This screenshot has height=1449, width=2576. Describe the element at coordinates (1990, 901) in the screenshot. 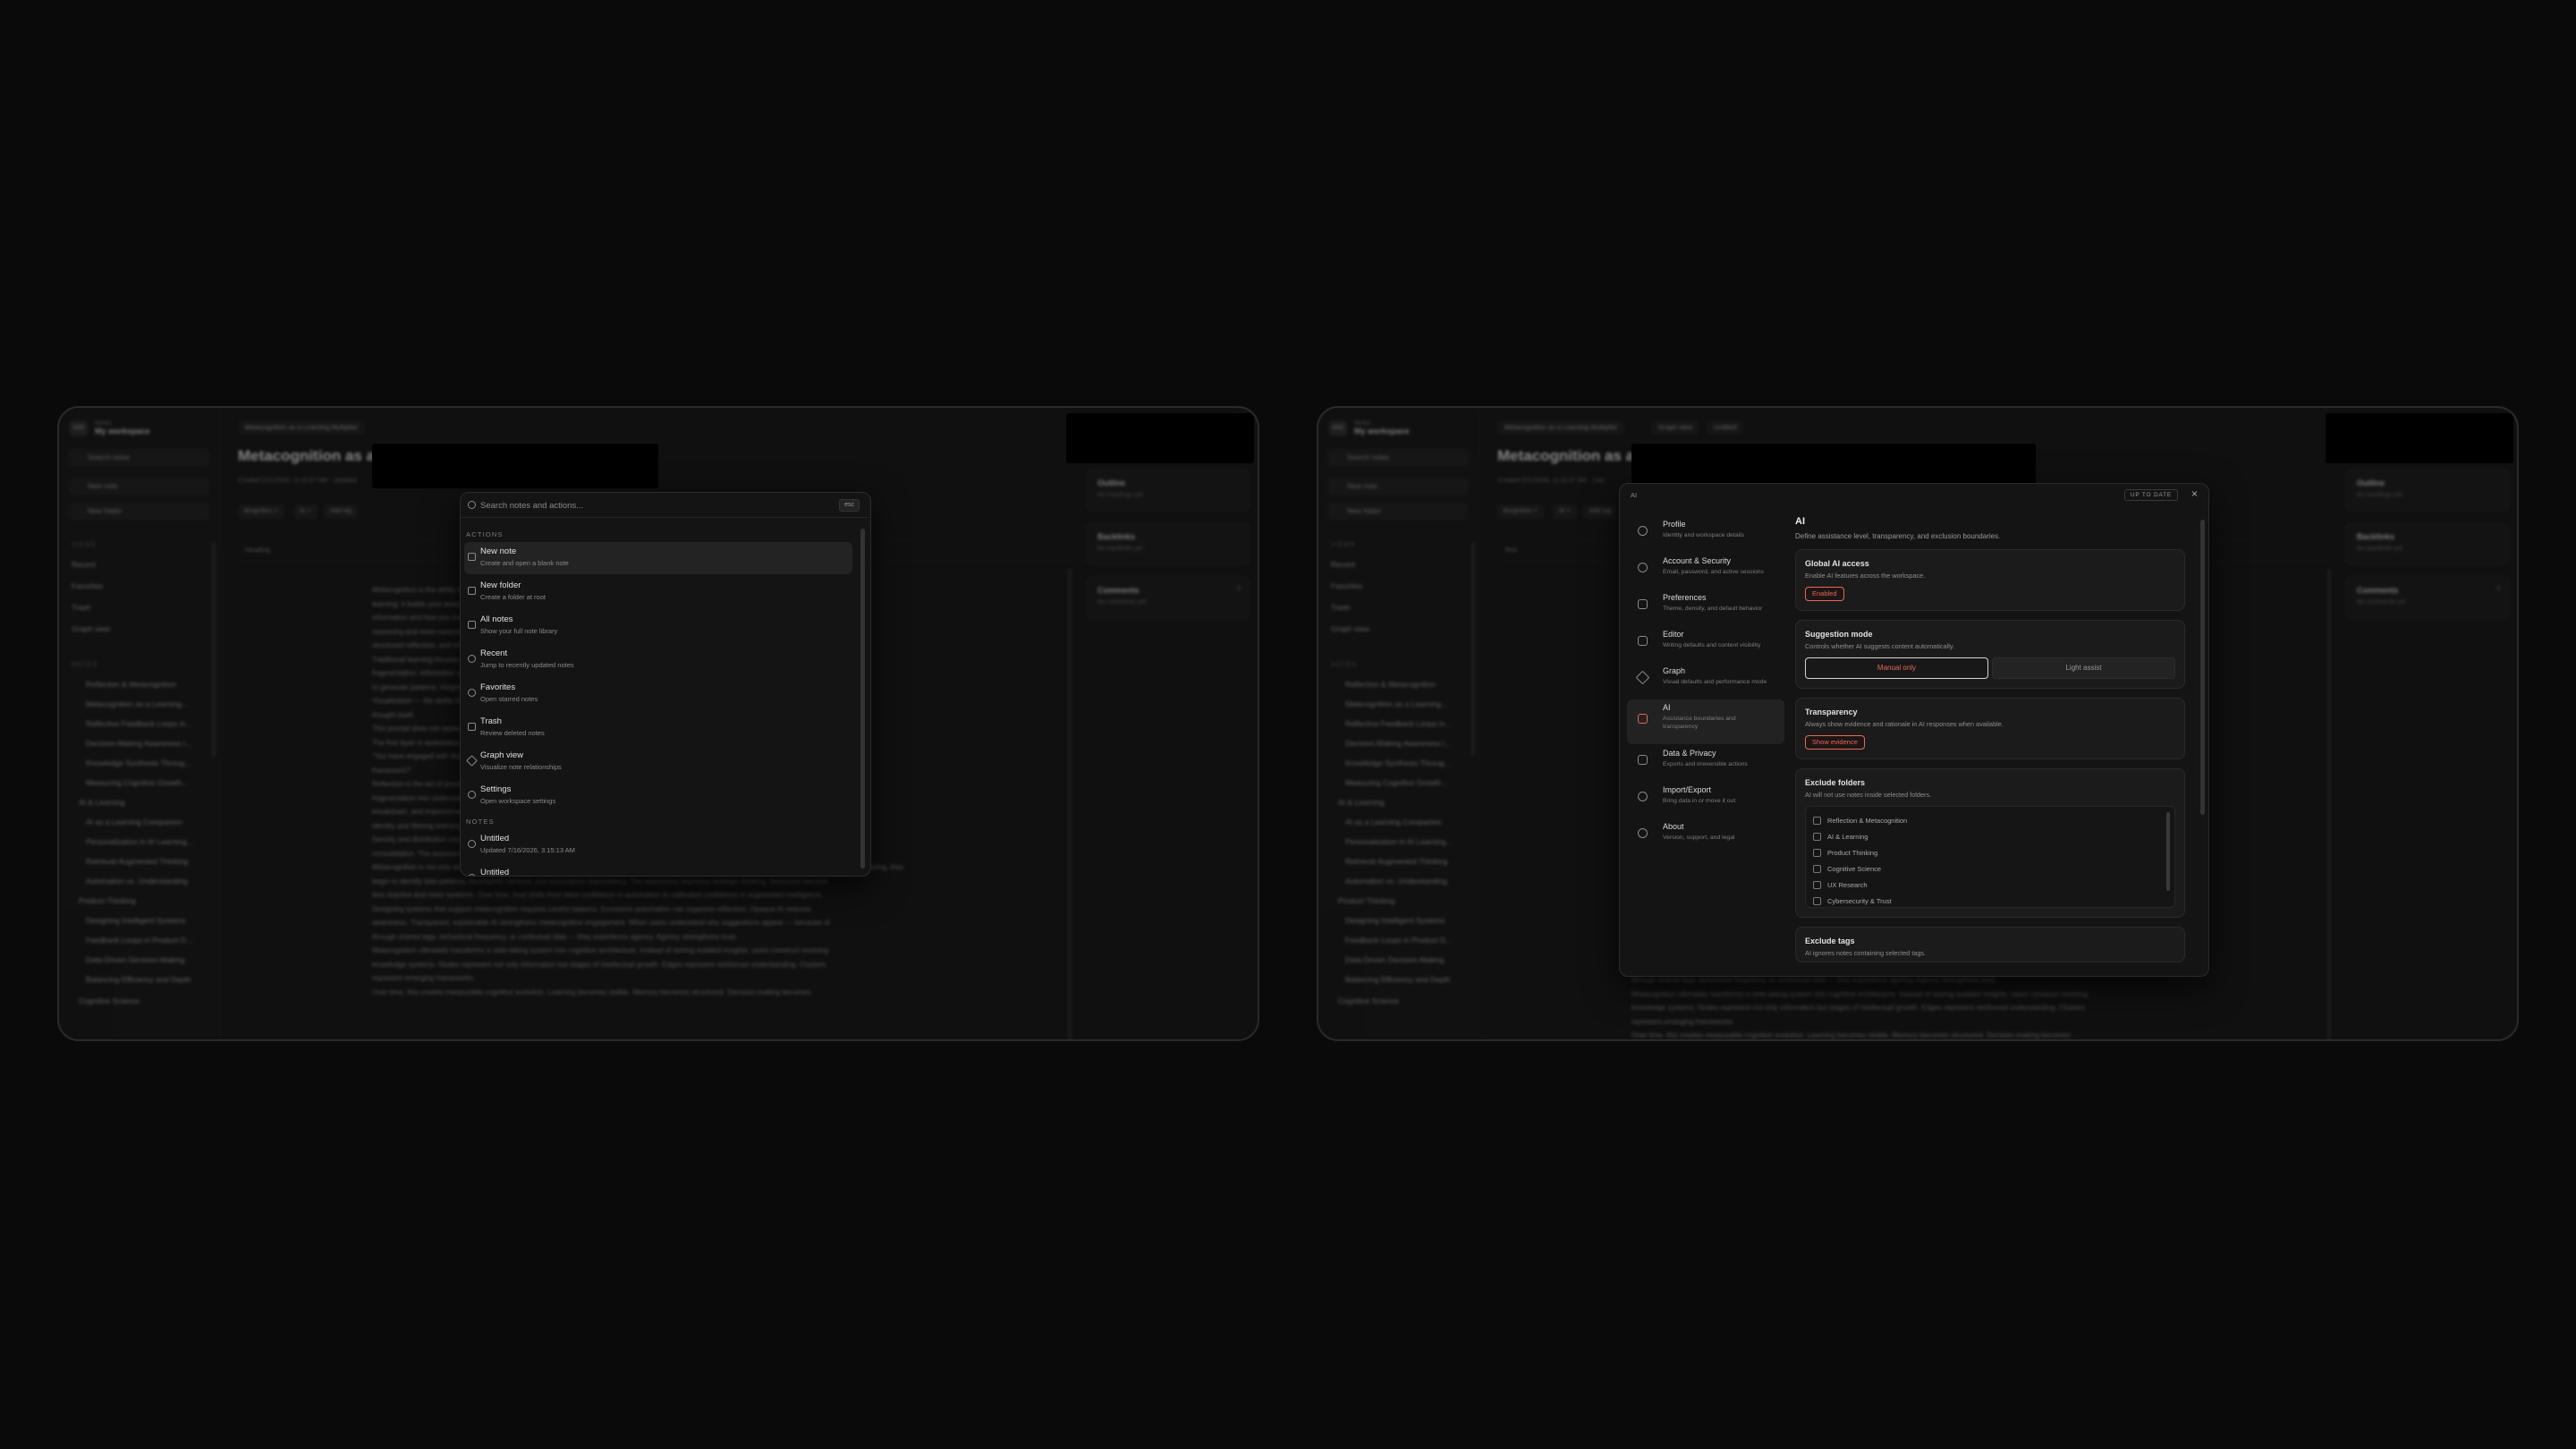

I see `folder-checkbox-row: Cybersecurity & Trust` at that location.